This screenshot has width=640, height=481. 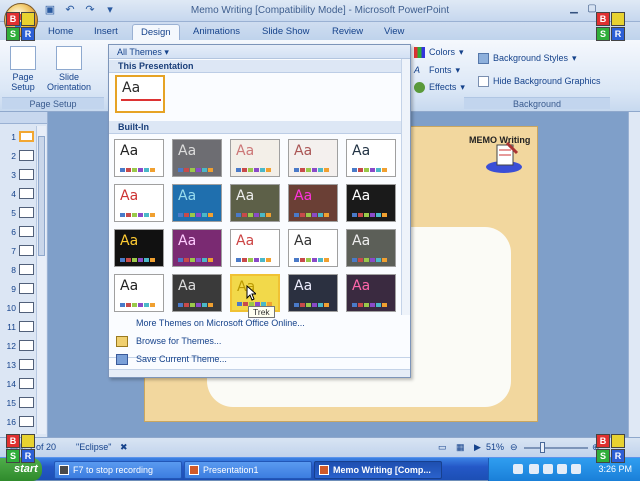 I want to click on fonts-button: A Fonts ▾, so click(x=437, y=70).